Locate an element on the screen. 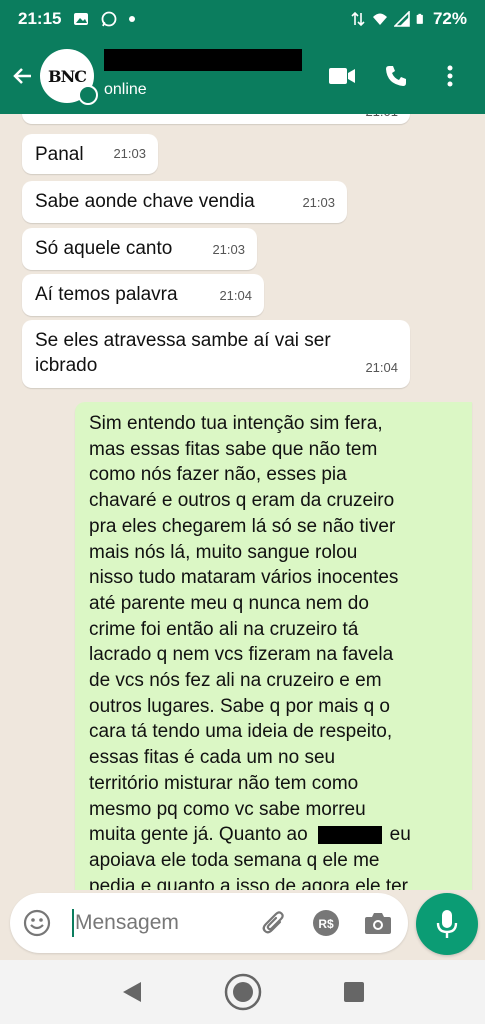 The height and width of the screenshot is (1024, 485). message-input: Mensagem is located at coordinates (127, 923).